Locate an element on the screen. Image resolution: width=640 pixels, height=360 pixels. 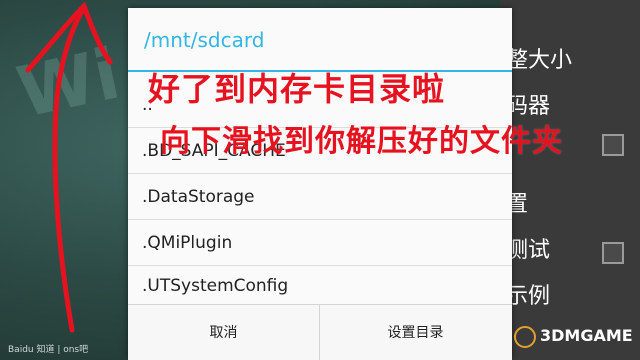
3dm-logo-icon is located at coordinates (525, 337).